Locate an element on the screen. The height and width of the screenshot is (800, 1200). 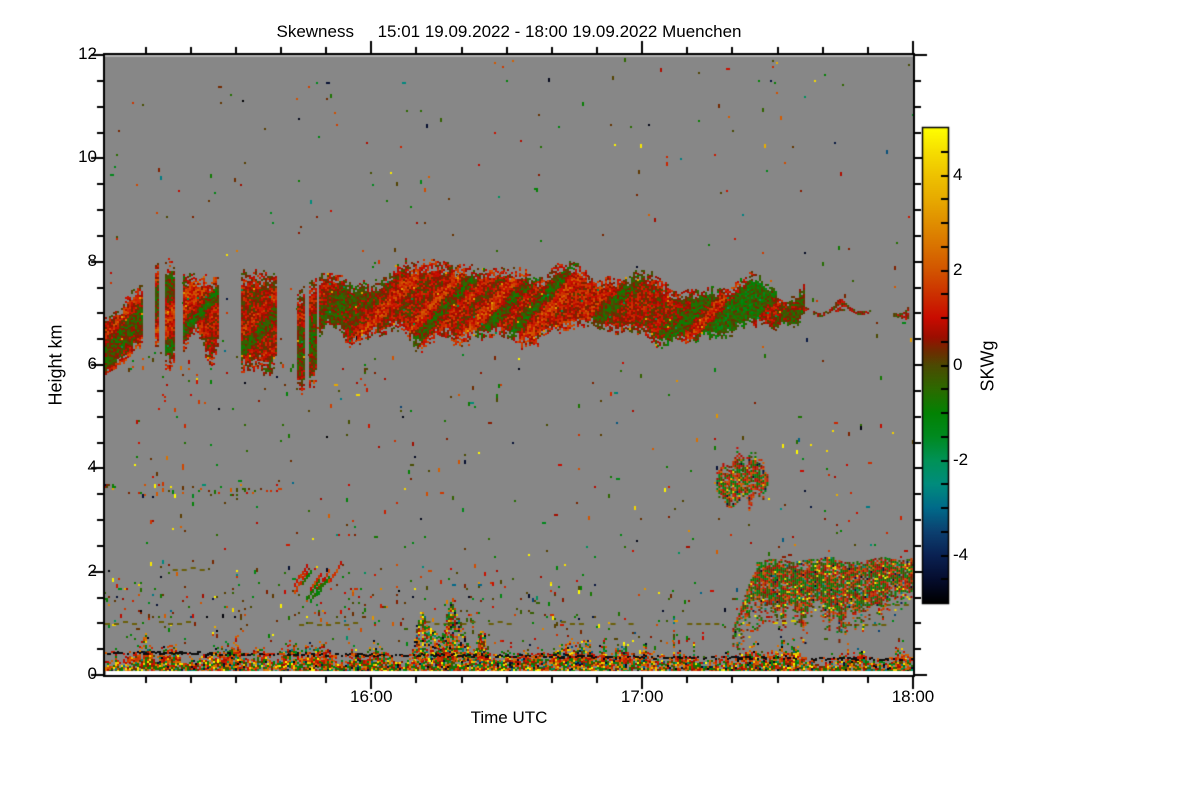
colorbar-tick-label: 2 is located at coordinates (958, 269).